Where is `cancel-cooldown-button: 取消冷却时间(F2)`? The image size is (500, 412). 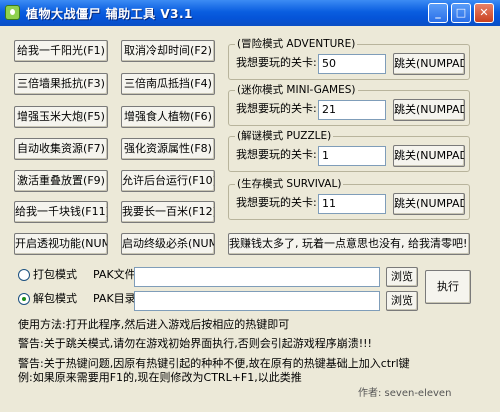
cancel-cooldown-button: 取消冷却时间(F2) is located at coordinates (168, 51).